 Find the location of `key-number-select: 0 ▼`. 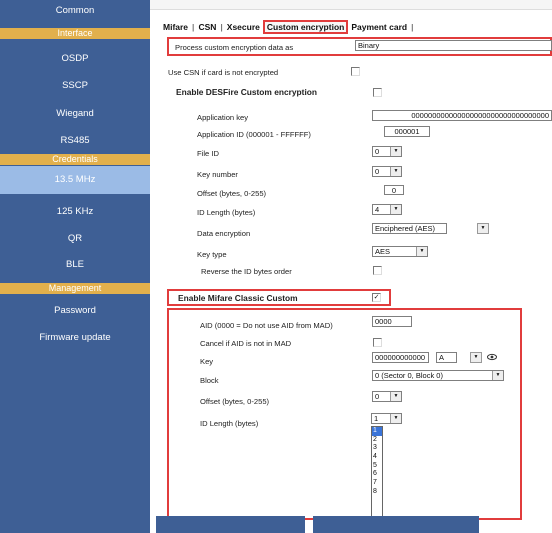

key-number-select: 0 ▼ is located at coordinates (387, 171).